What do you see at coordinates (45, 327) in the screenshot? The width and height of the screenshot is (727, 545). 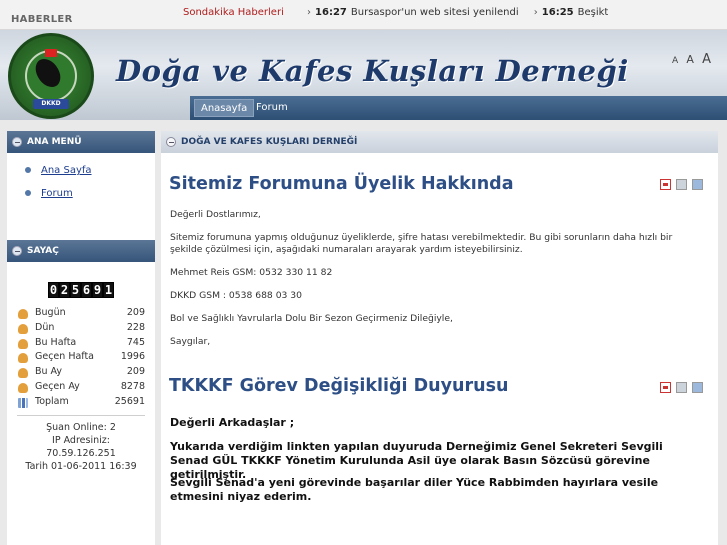 I see `stat-label: Dün` at bounding box center [45, 327].